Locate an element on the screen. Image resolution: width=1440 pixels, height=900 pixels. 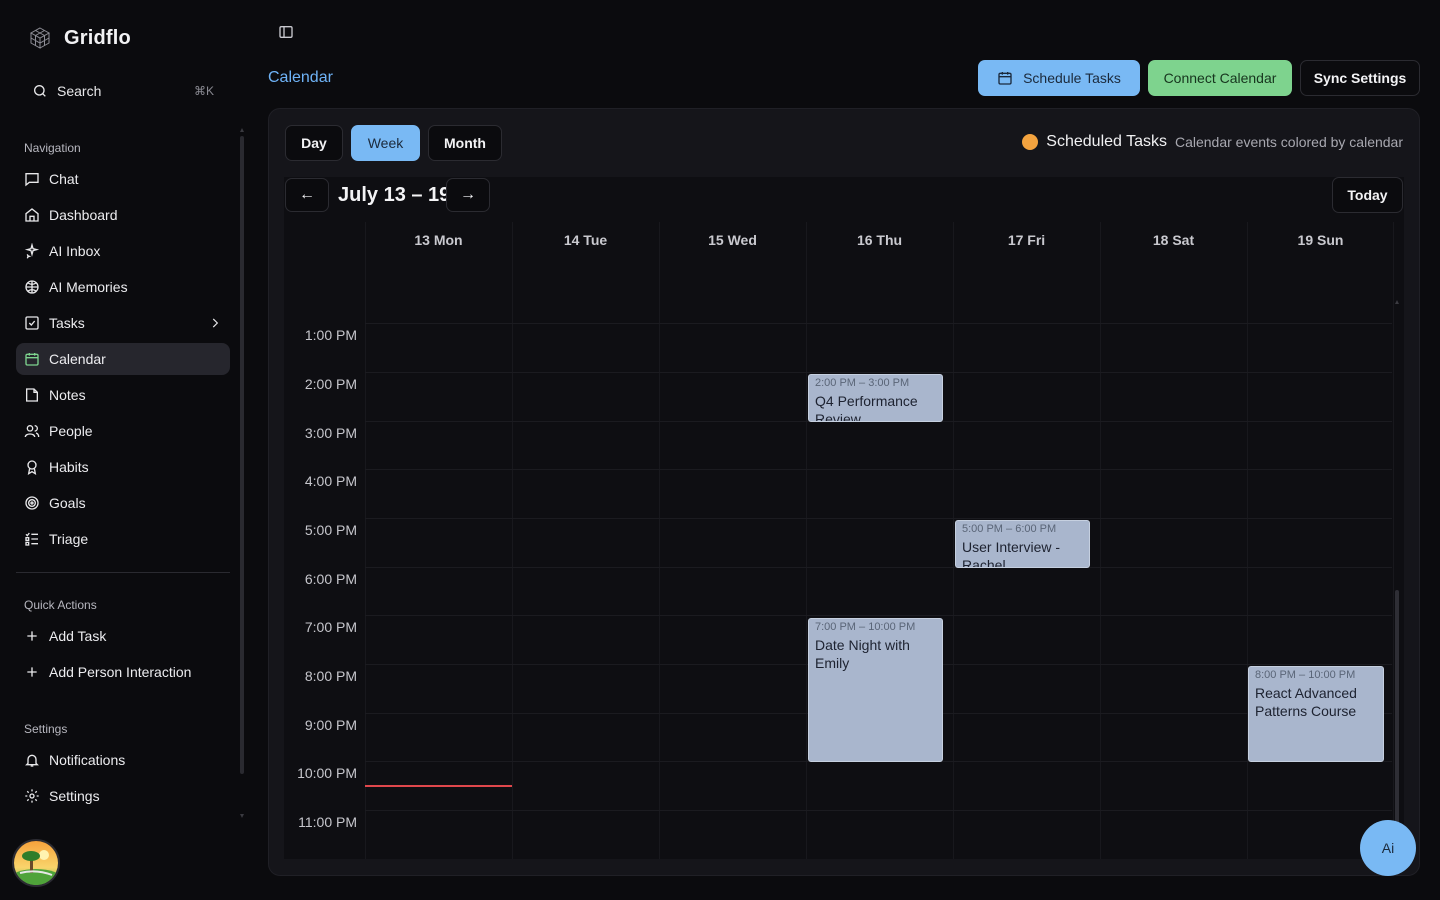
sidebar-item-people: People is located at coordinates (123, 431).